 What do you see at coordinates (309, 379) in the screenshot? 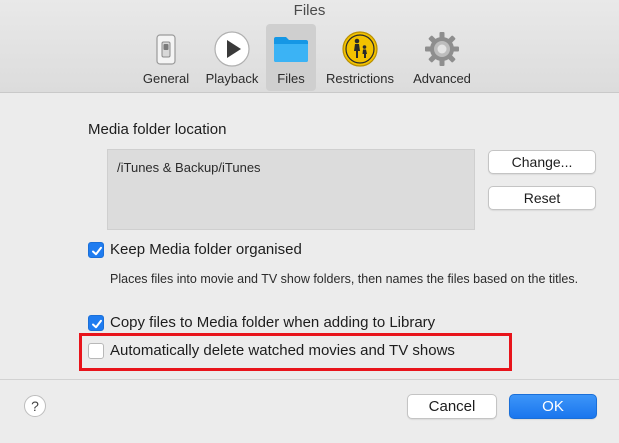
I see `footer-divider` at bounding box center [309, 379].